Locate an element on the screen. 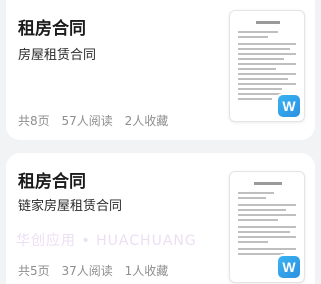 Image resolution: width=321 pixels, height=284 pixels. page-count: 共5页 is located at coordinates (34, 271).